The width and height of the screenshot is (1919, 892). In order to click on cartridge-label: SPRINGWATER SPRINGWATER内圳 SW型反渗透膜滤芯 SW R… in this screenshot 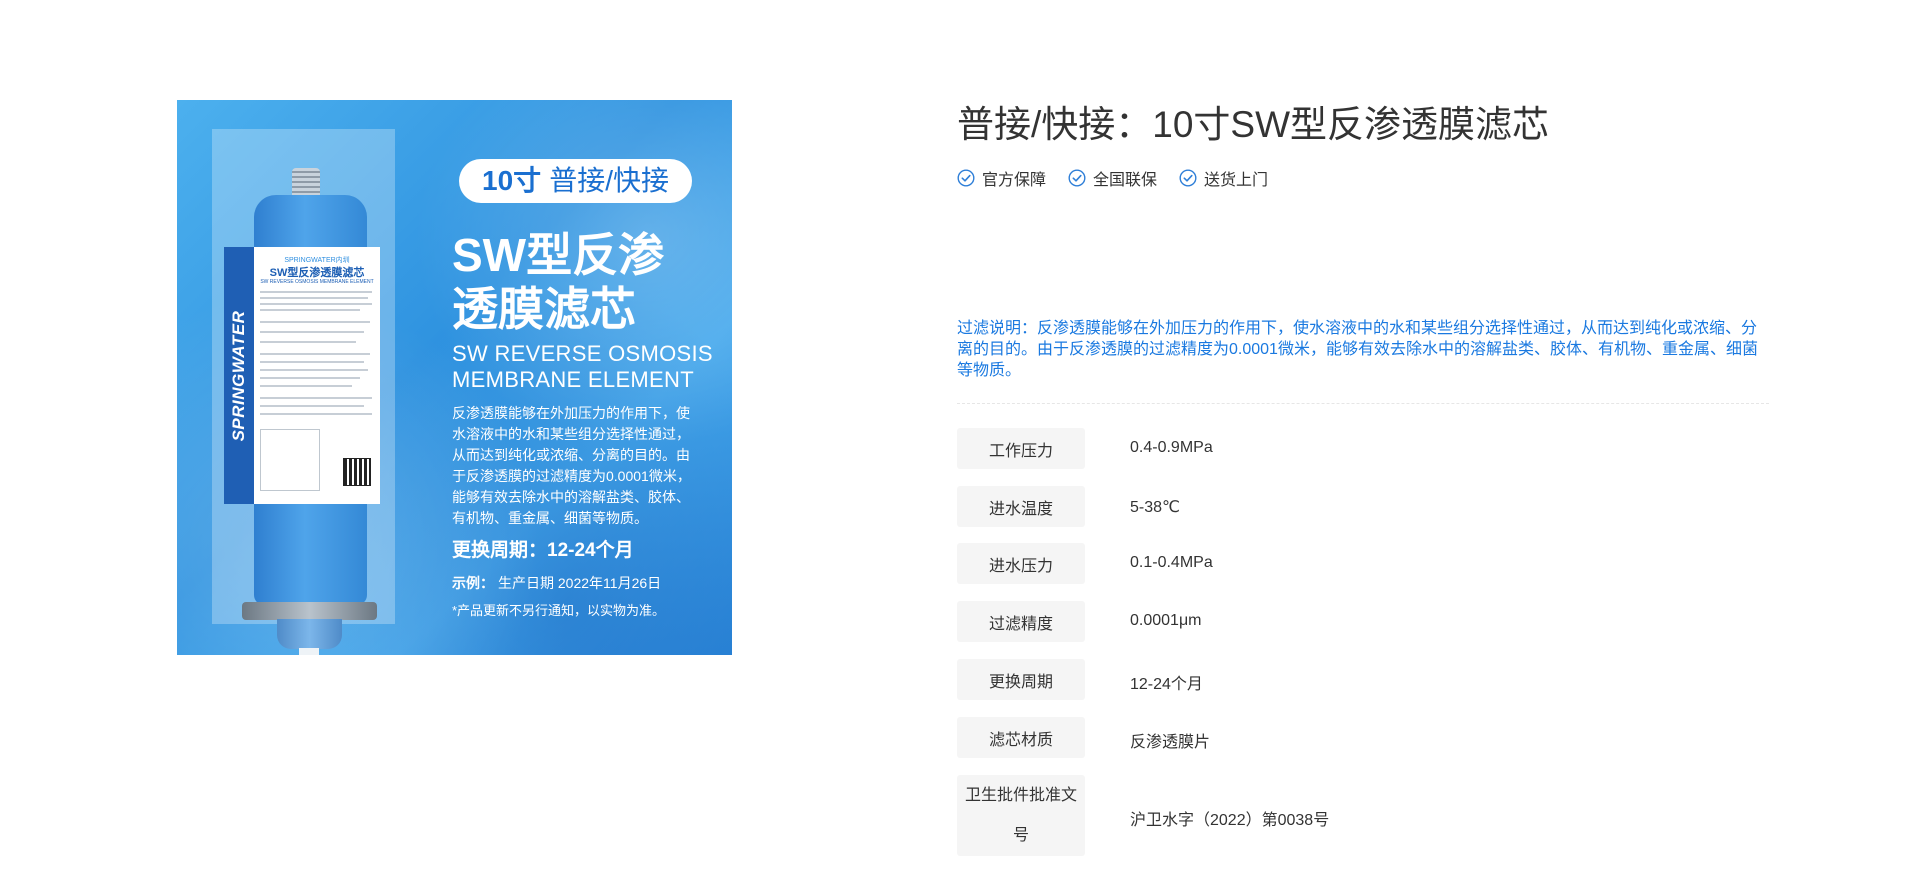, I will do `click(302, 375)`.